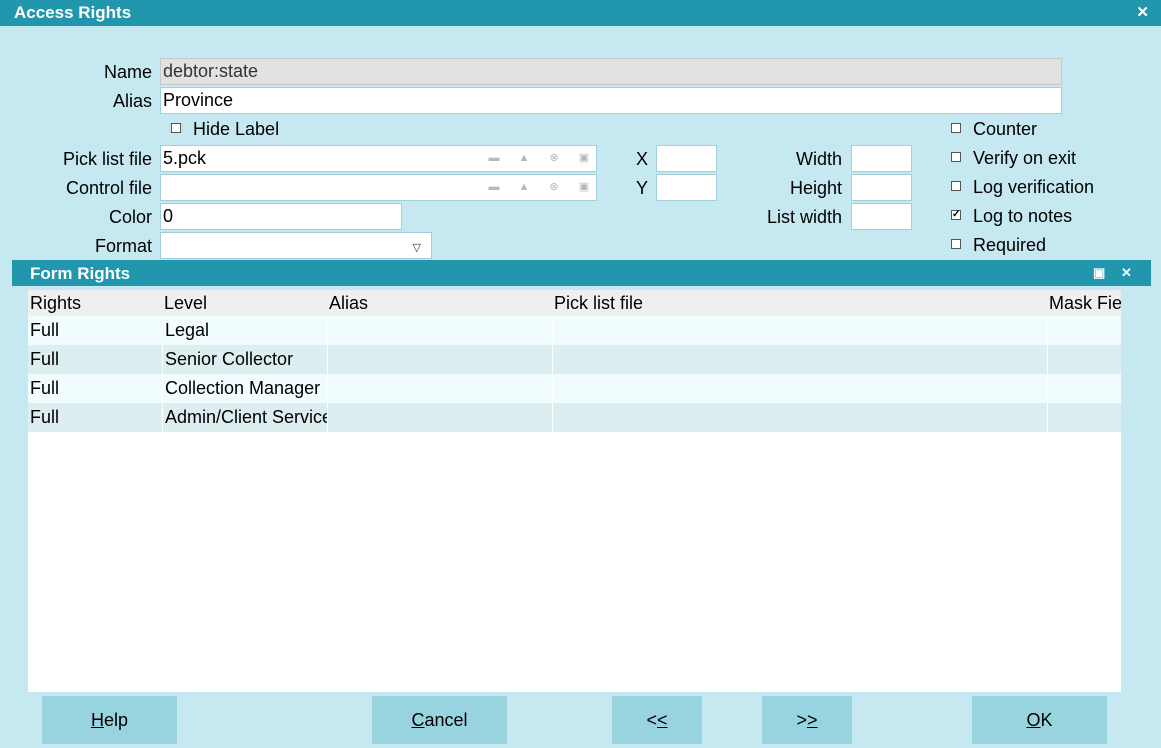 Image resolution: width=1161 pixels, height=748 pixels. I want to click on form-rights-header, so click(581, 273).